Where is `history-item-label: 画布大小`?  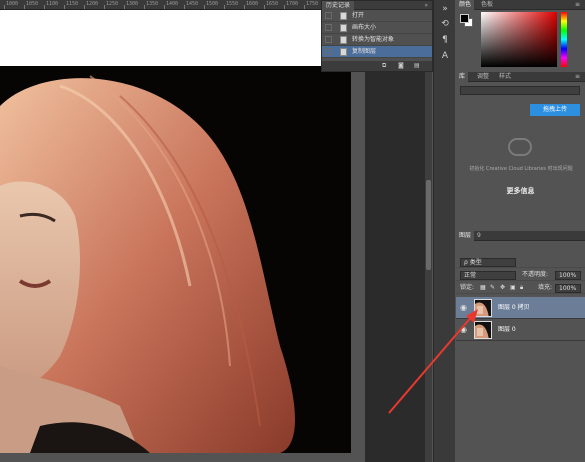
history-item-label: 画布大小 is located at coordinates (364, 27).